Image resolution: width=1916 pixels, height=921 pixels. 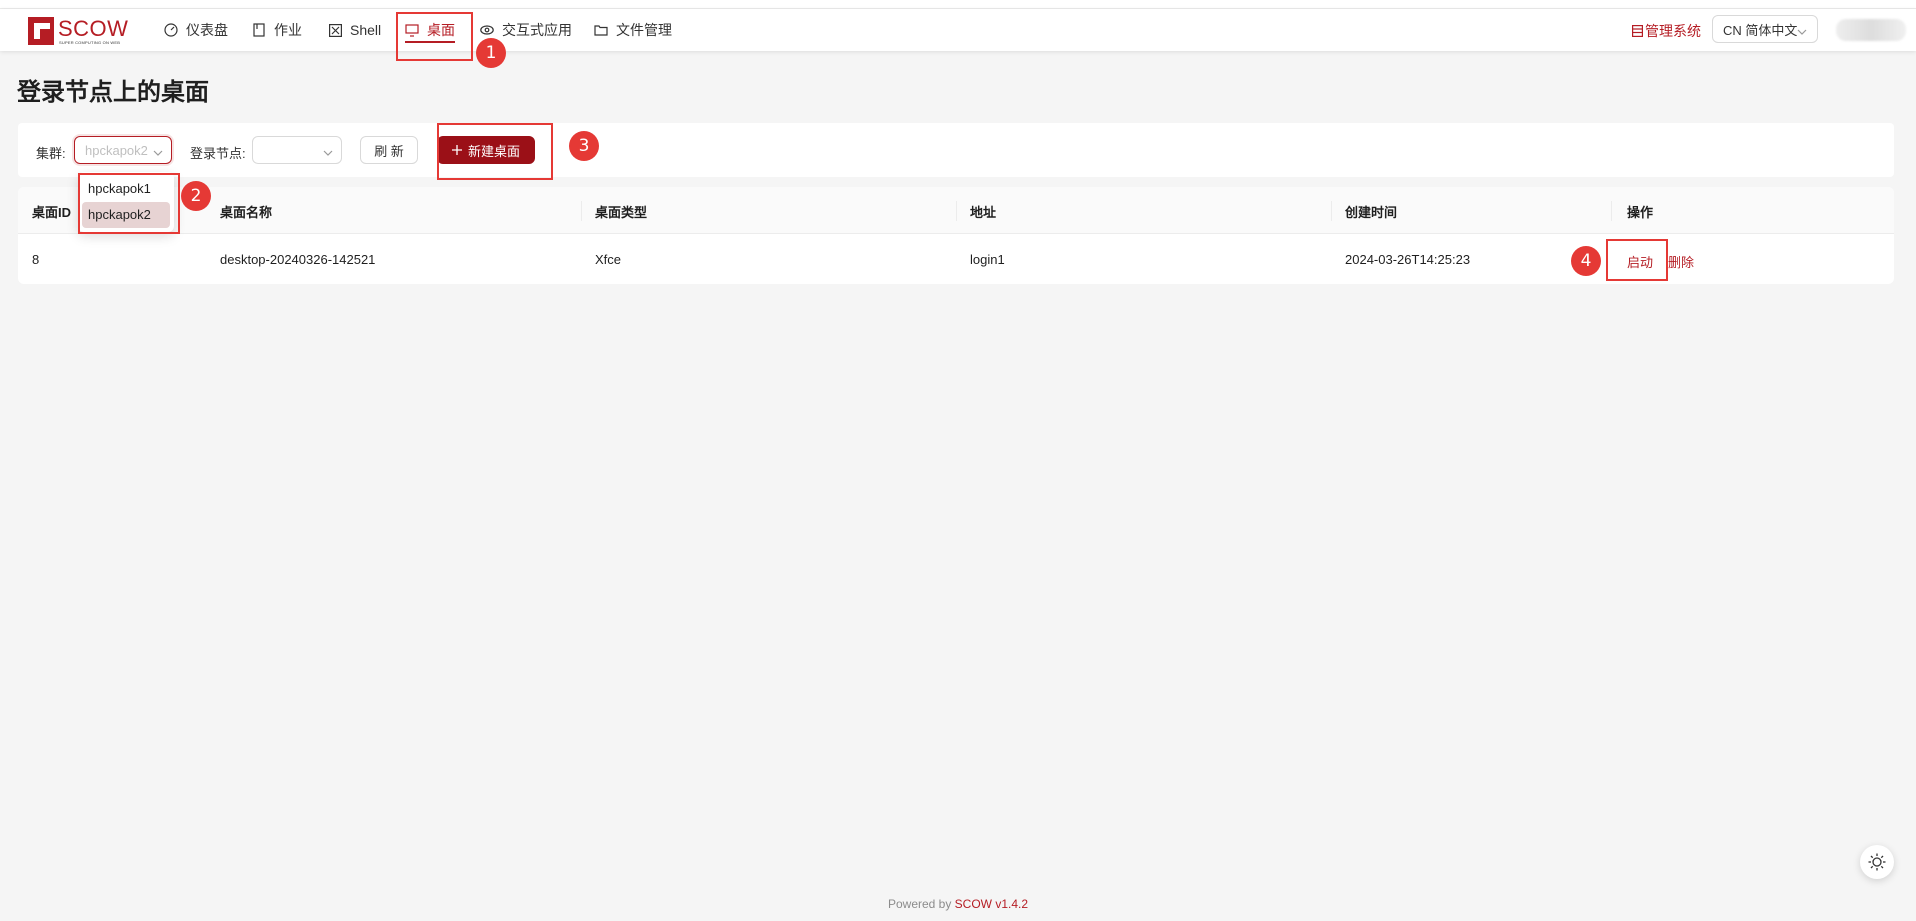 I want to click on refresh-button-label: 刷 新, so click(x=389, y=151).